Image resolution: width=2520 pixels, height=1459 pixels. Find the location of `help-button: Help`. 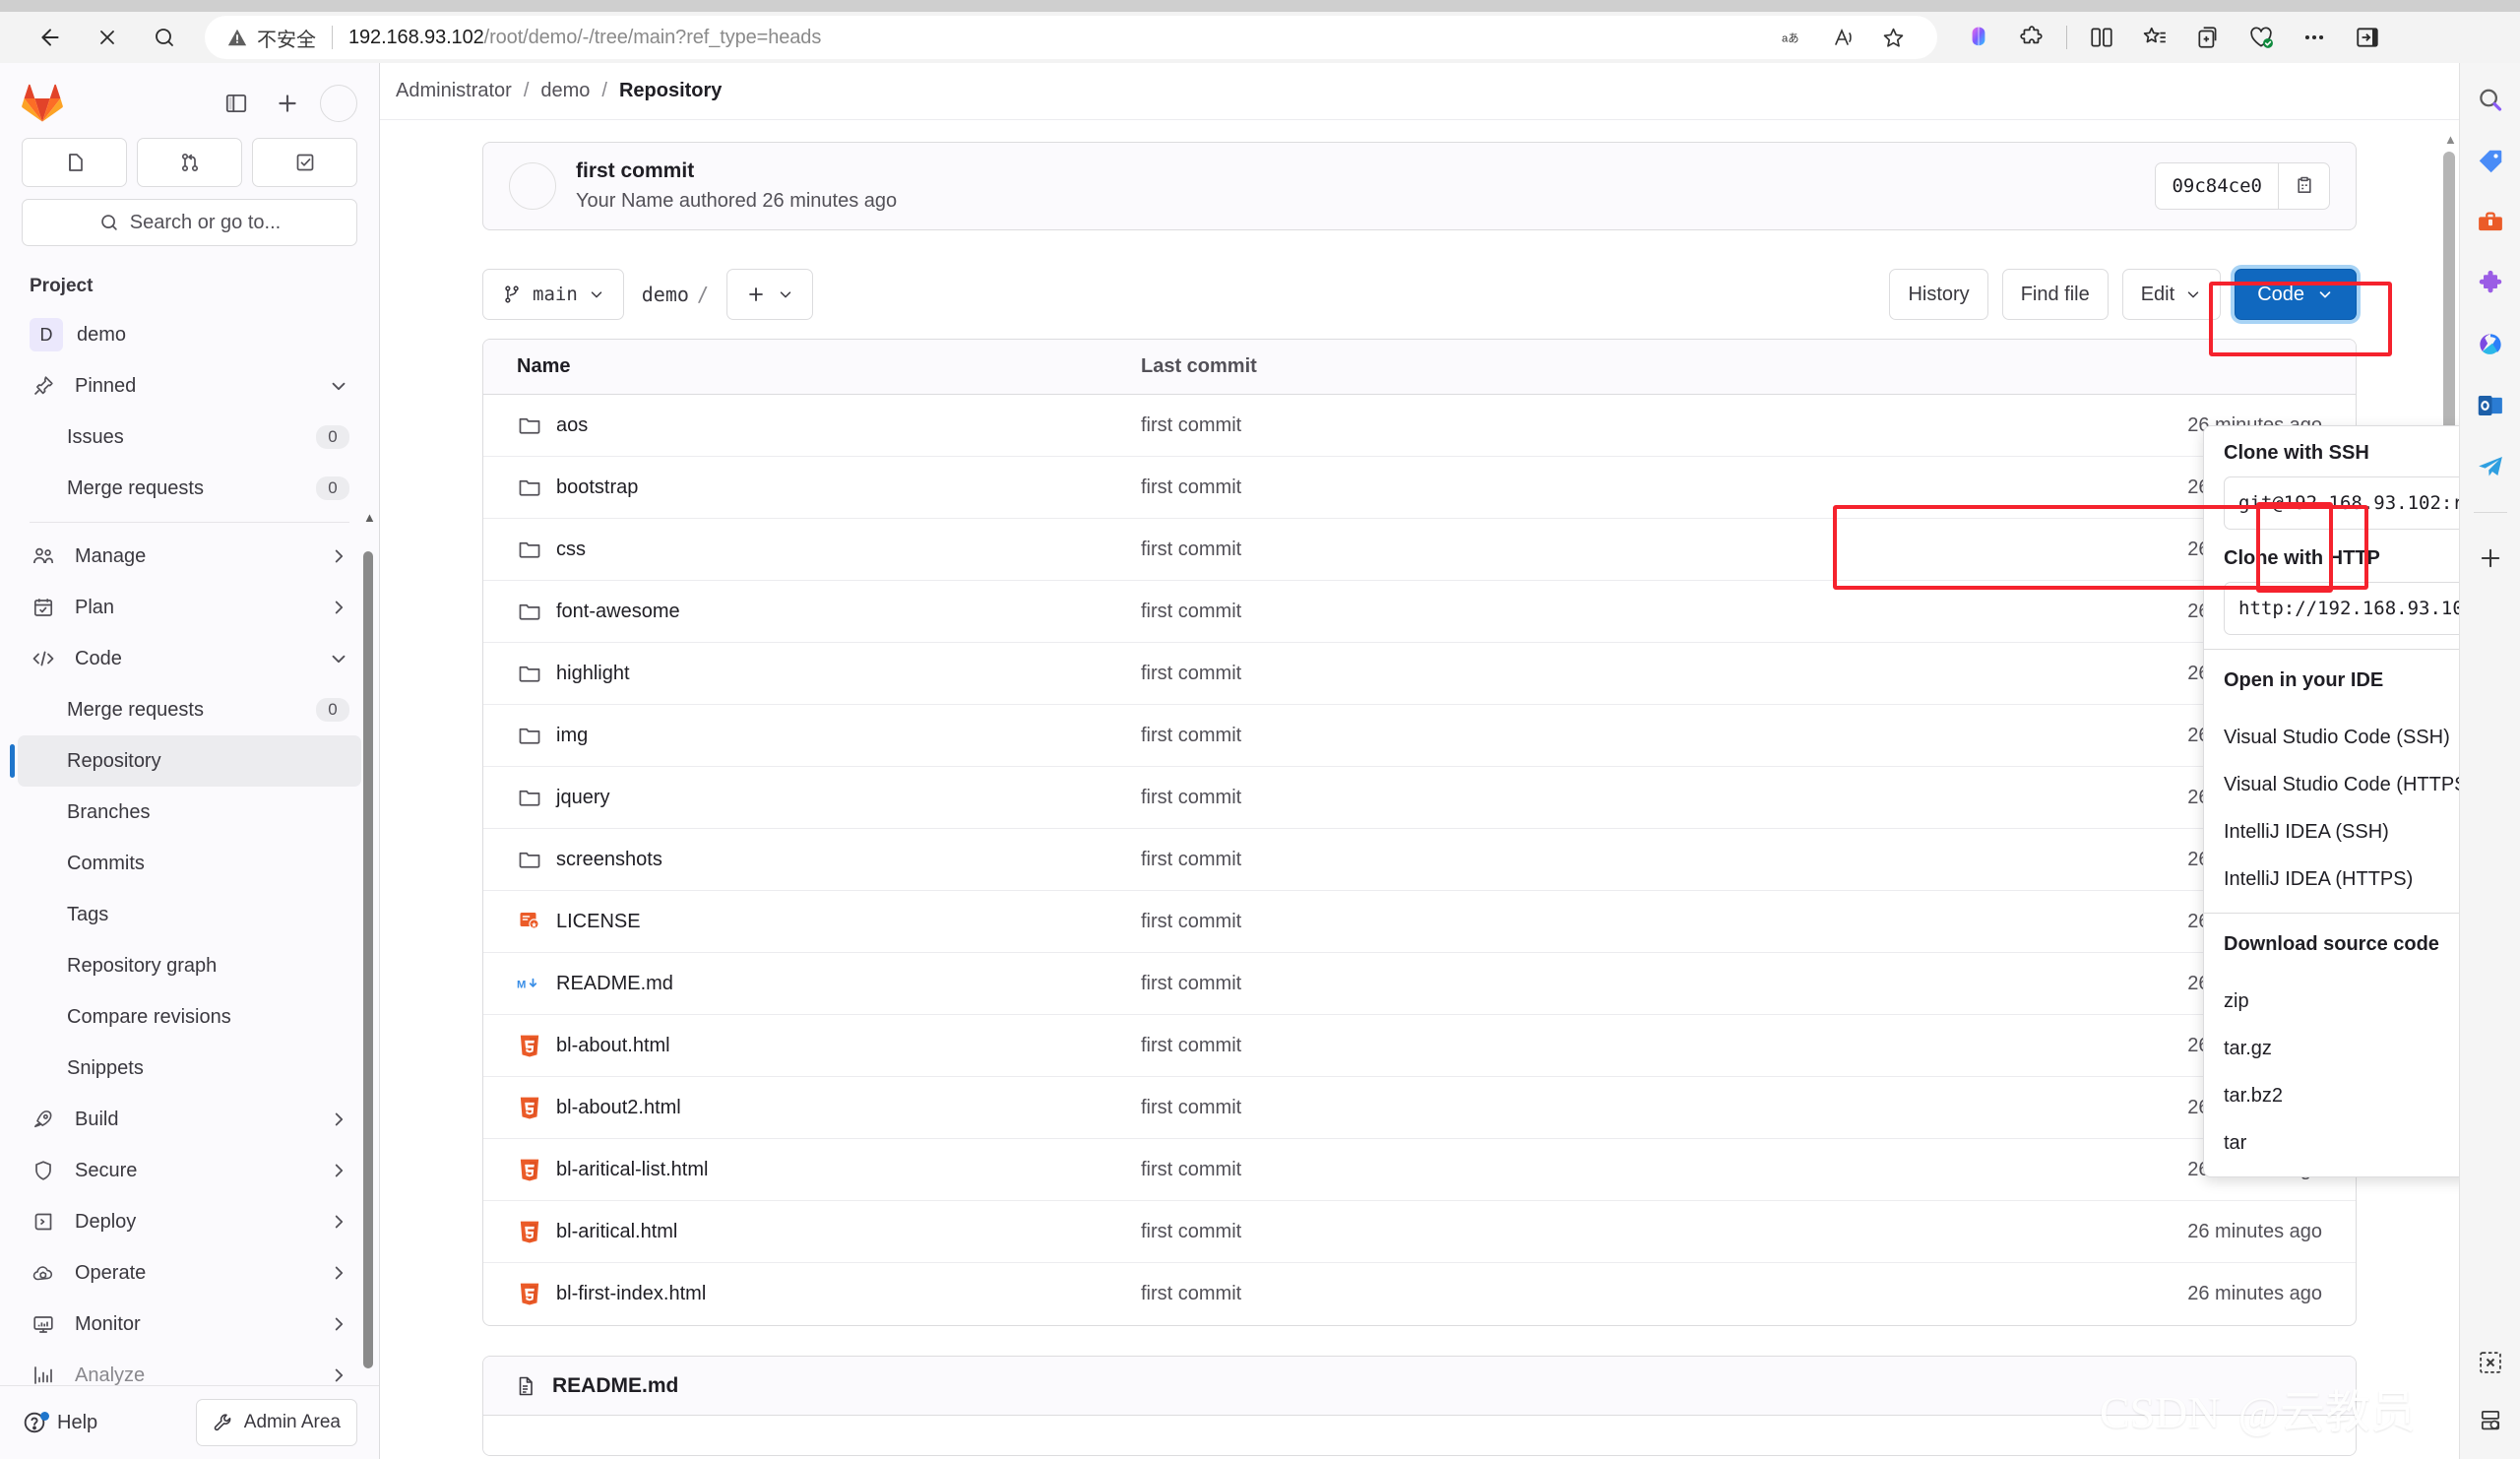

help-button: Help is located at coordinates (59, 1422).